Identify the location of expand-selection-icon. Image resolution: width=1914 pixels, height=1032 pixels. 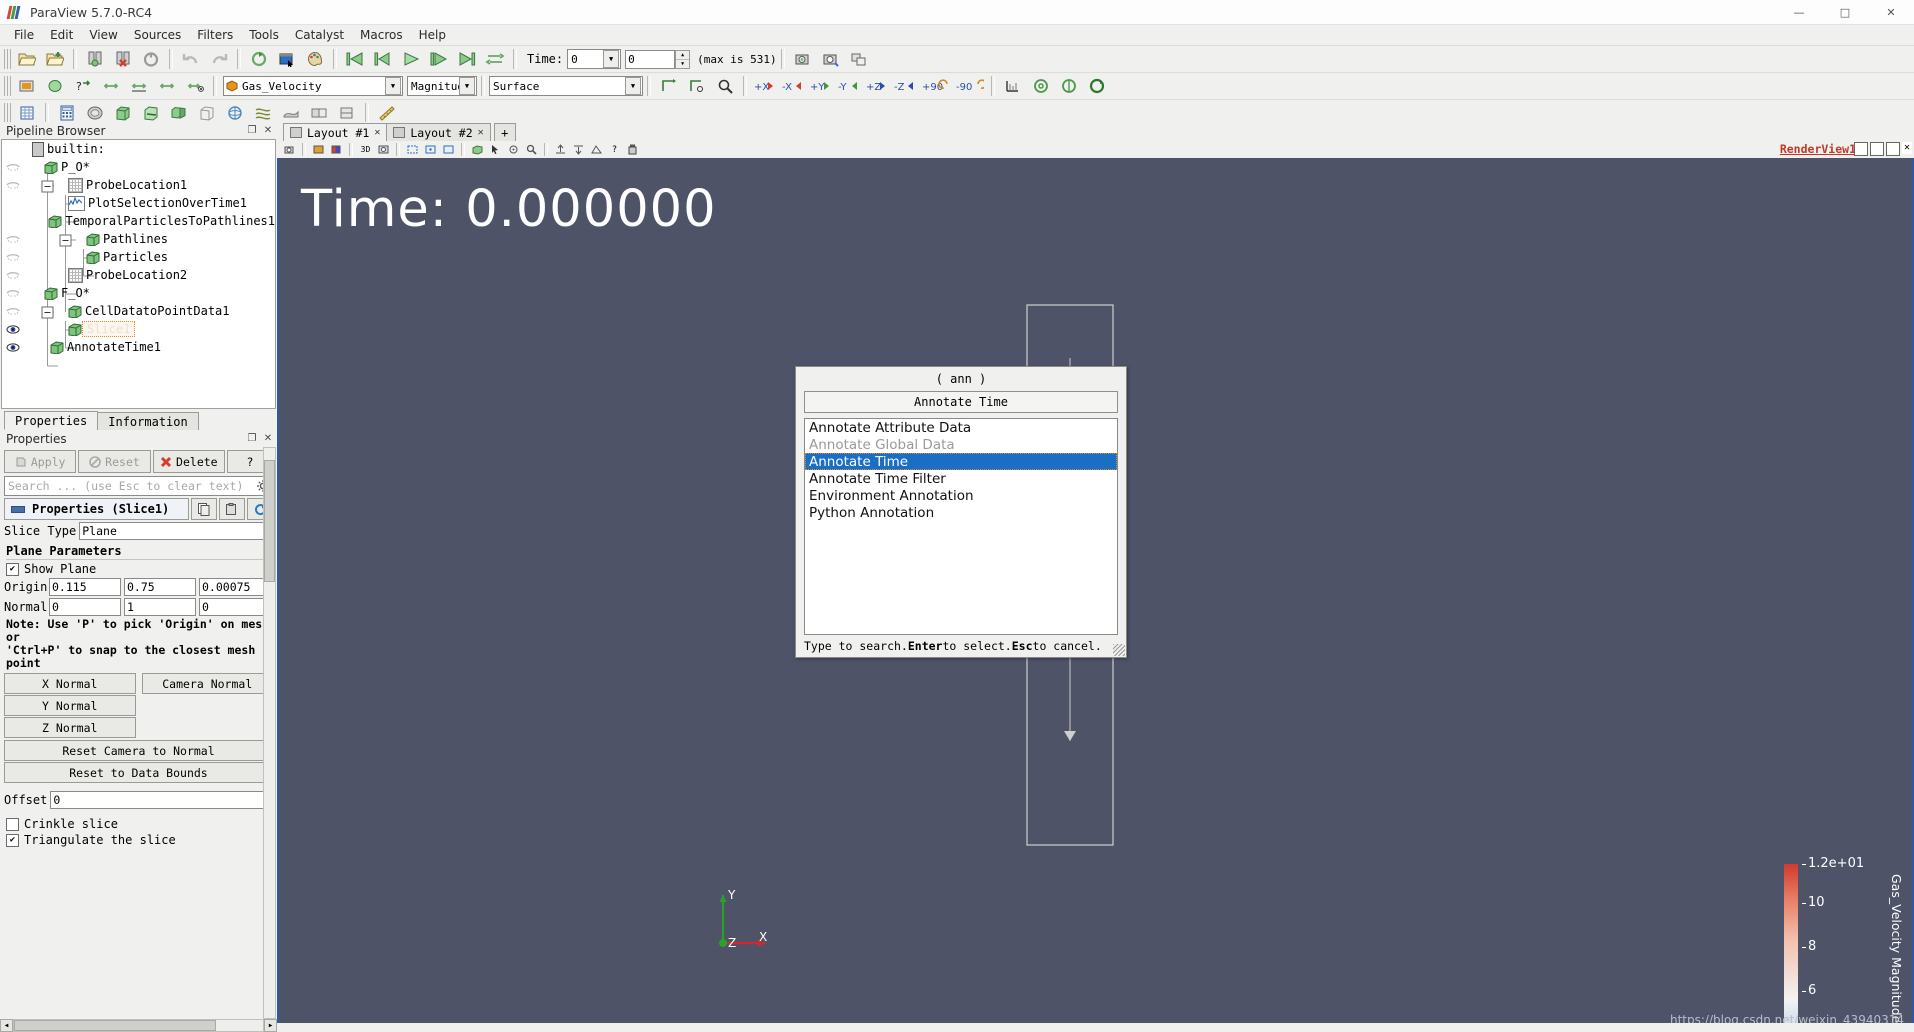
(560, 149).